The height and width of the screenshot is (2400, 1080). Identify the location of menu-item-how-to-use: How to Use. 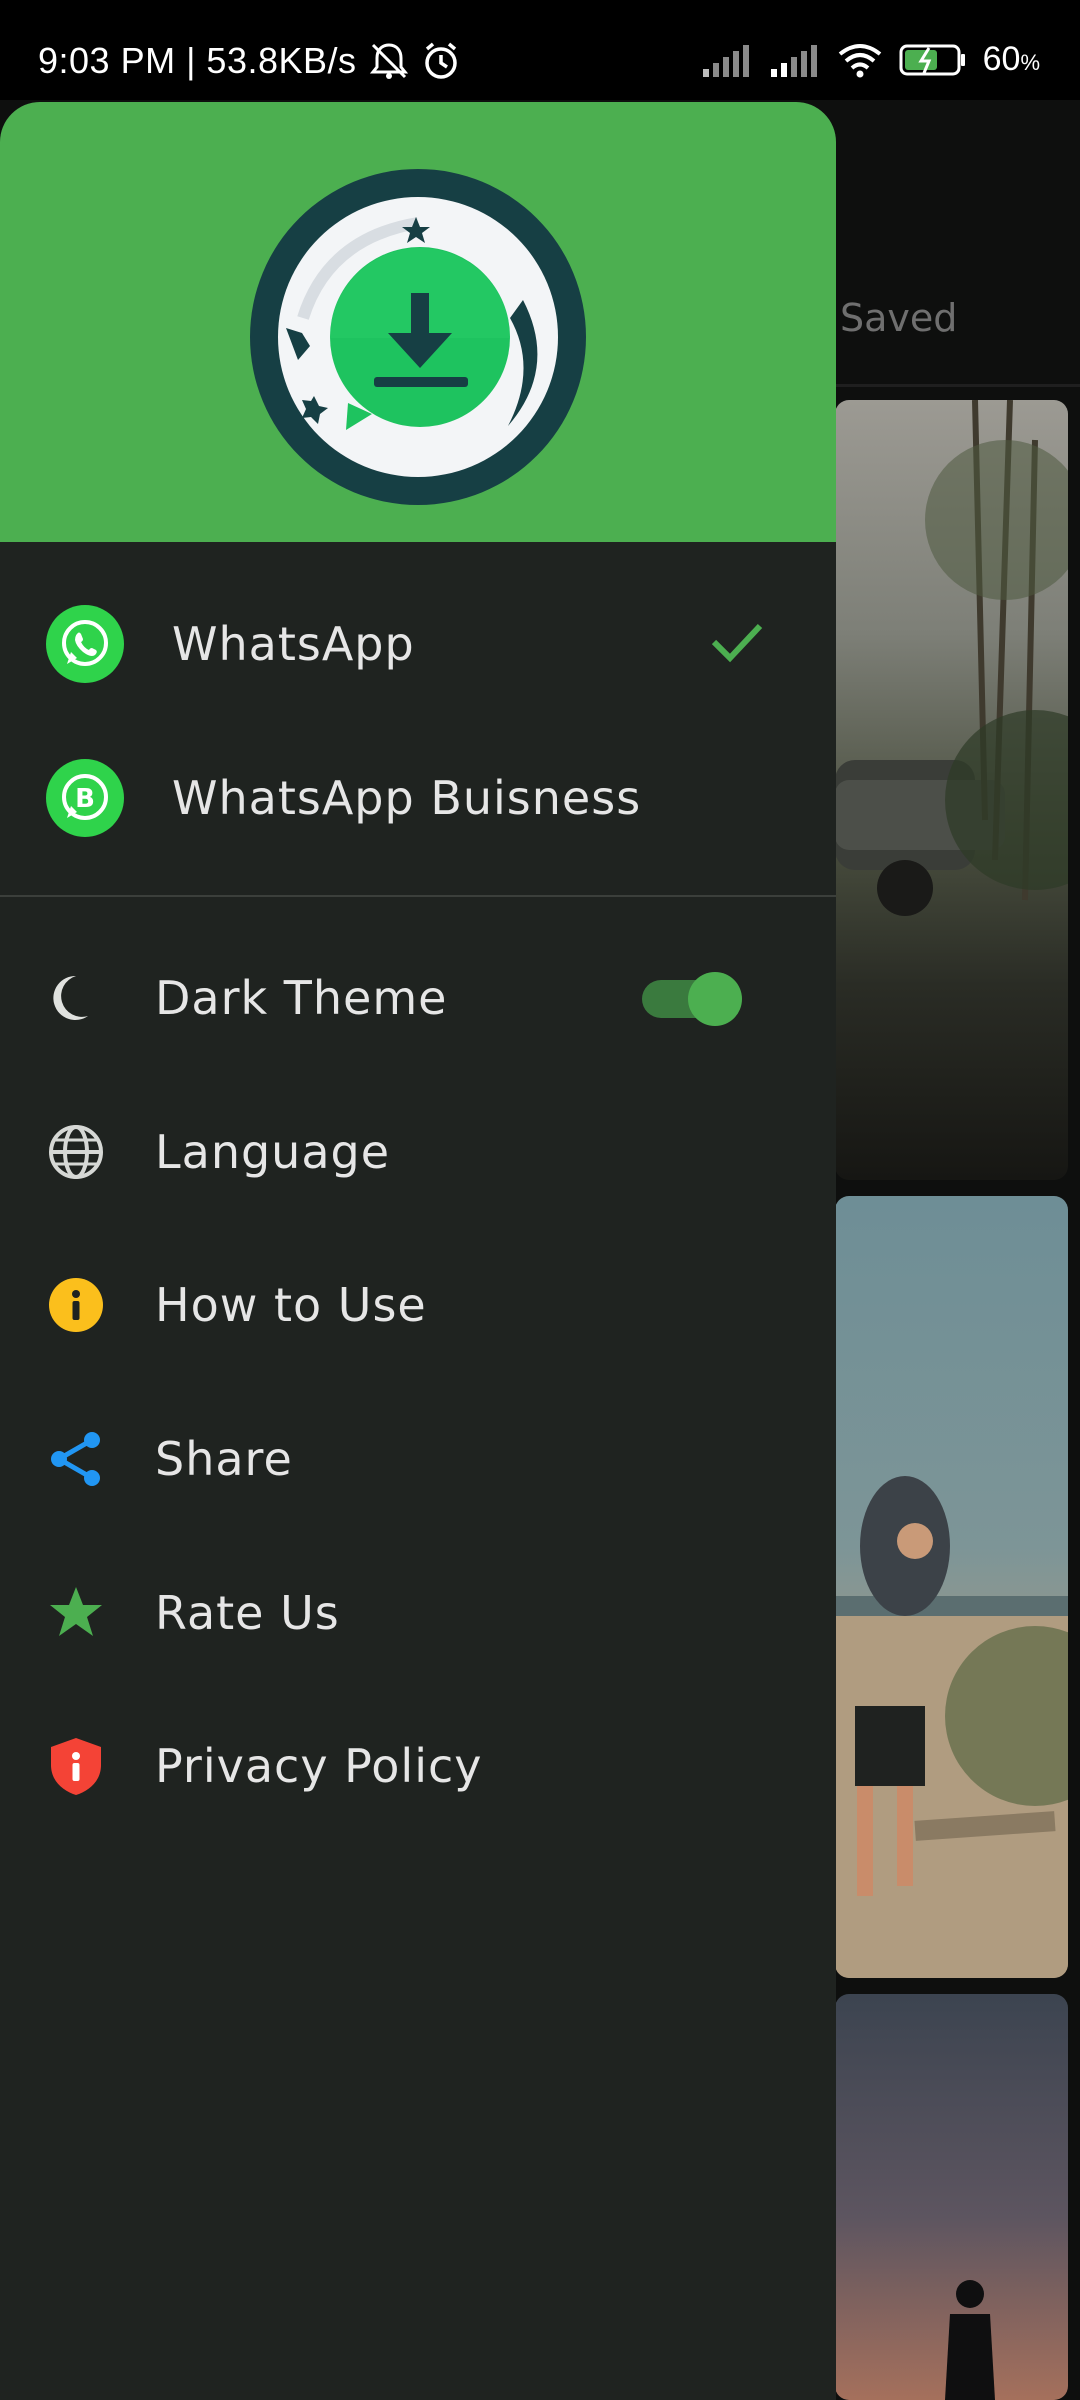
(418, 1305).